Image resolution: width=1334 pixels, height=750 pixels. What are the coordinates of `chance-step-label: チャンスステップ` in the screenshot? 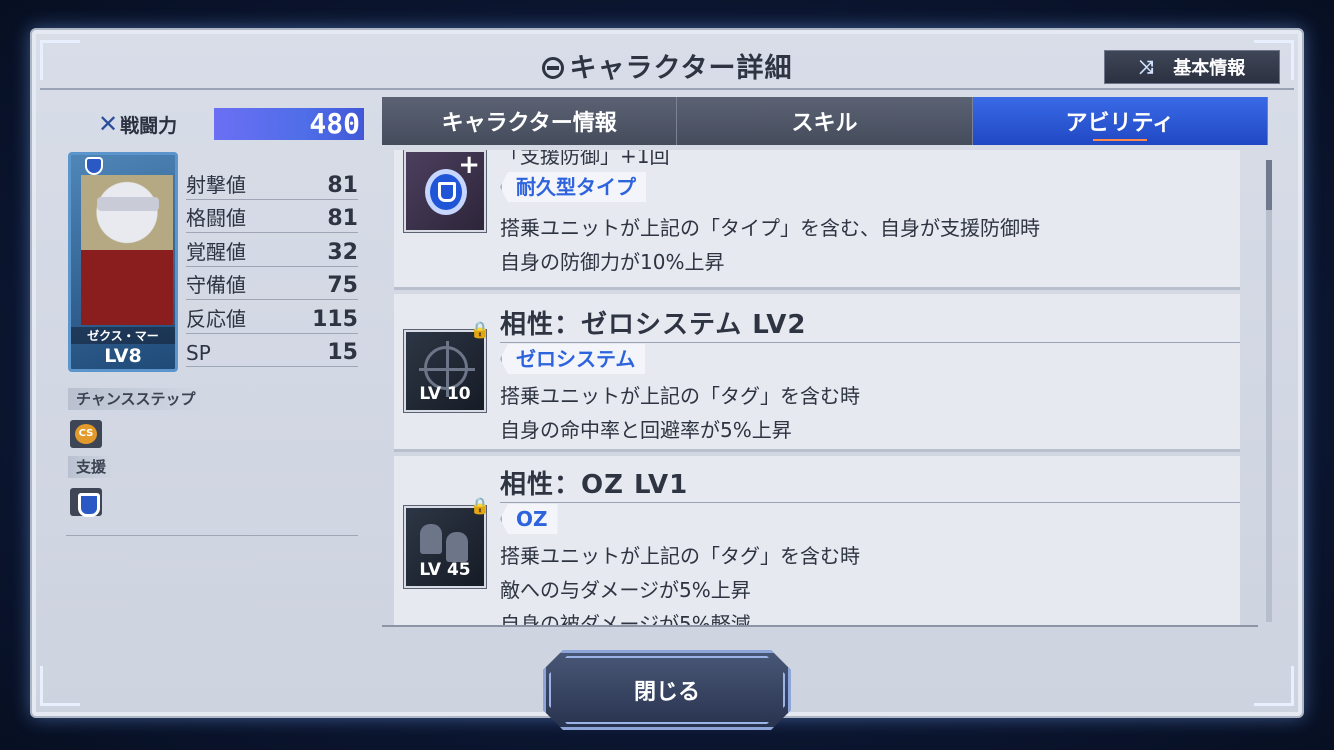 It's located at (136, 399).